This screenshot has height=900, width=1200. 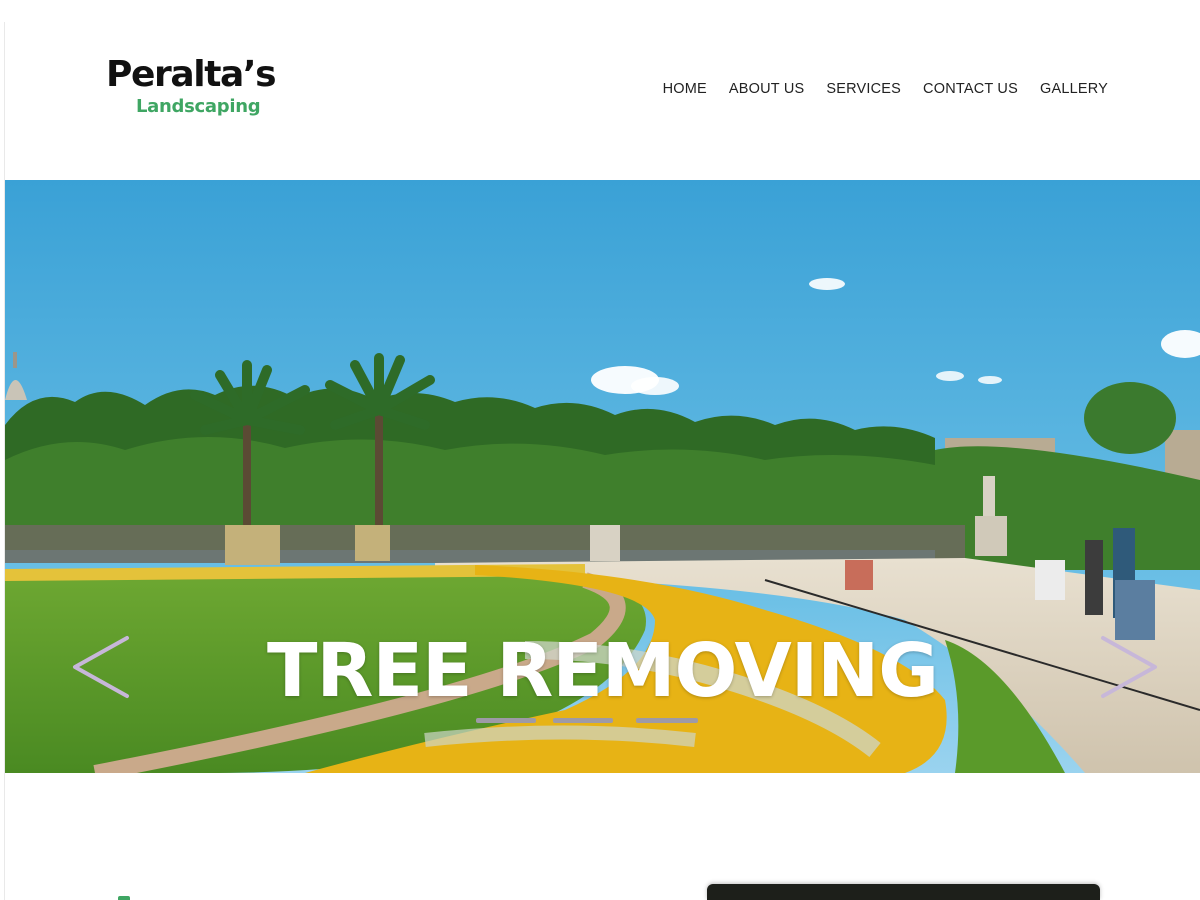 I want to click on nav-contact-us: CONTACT US, so click(x=970, y=89).